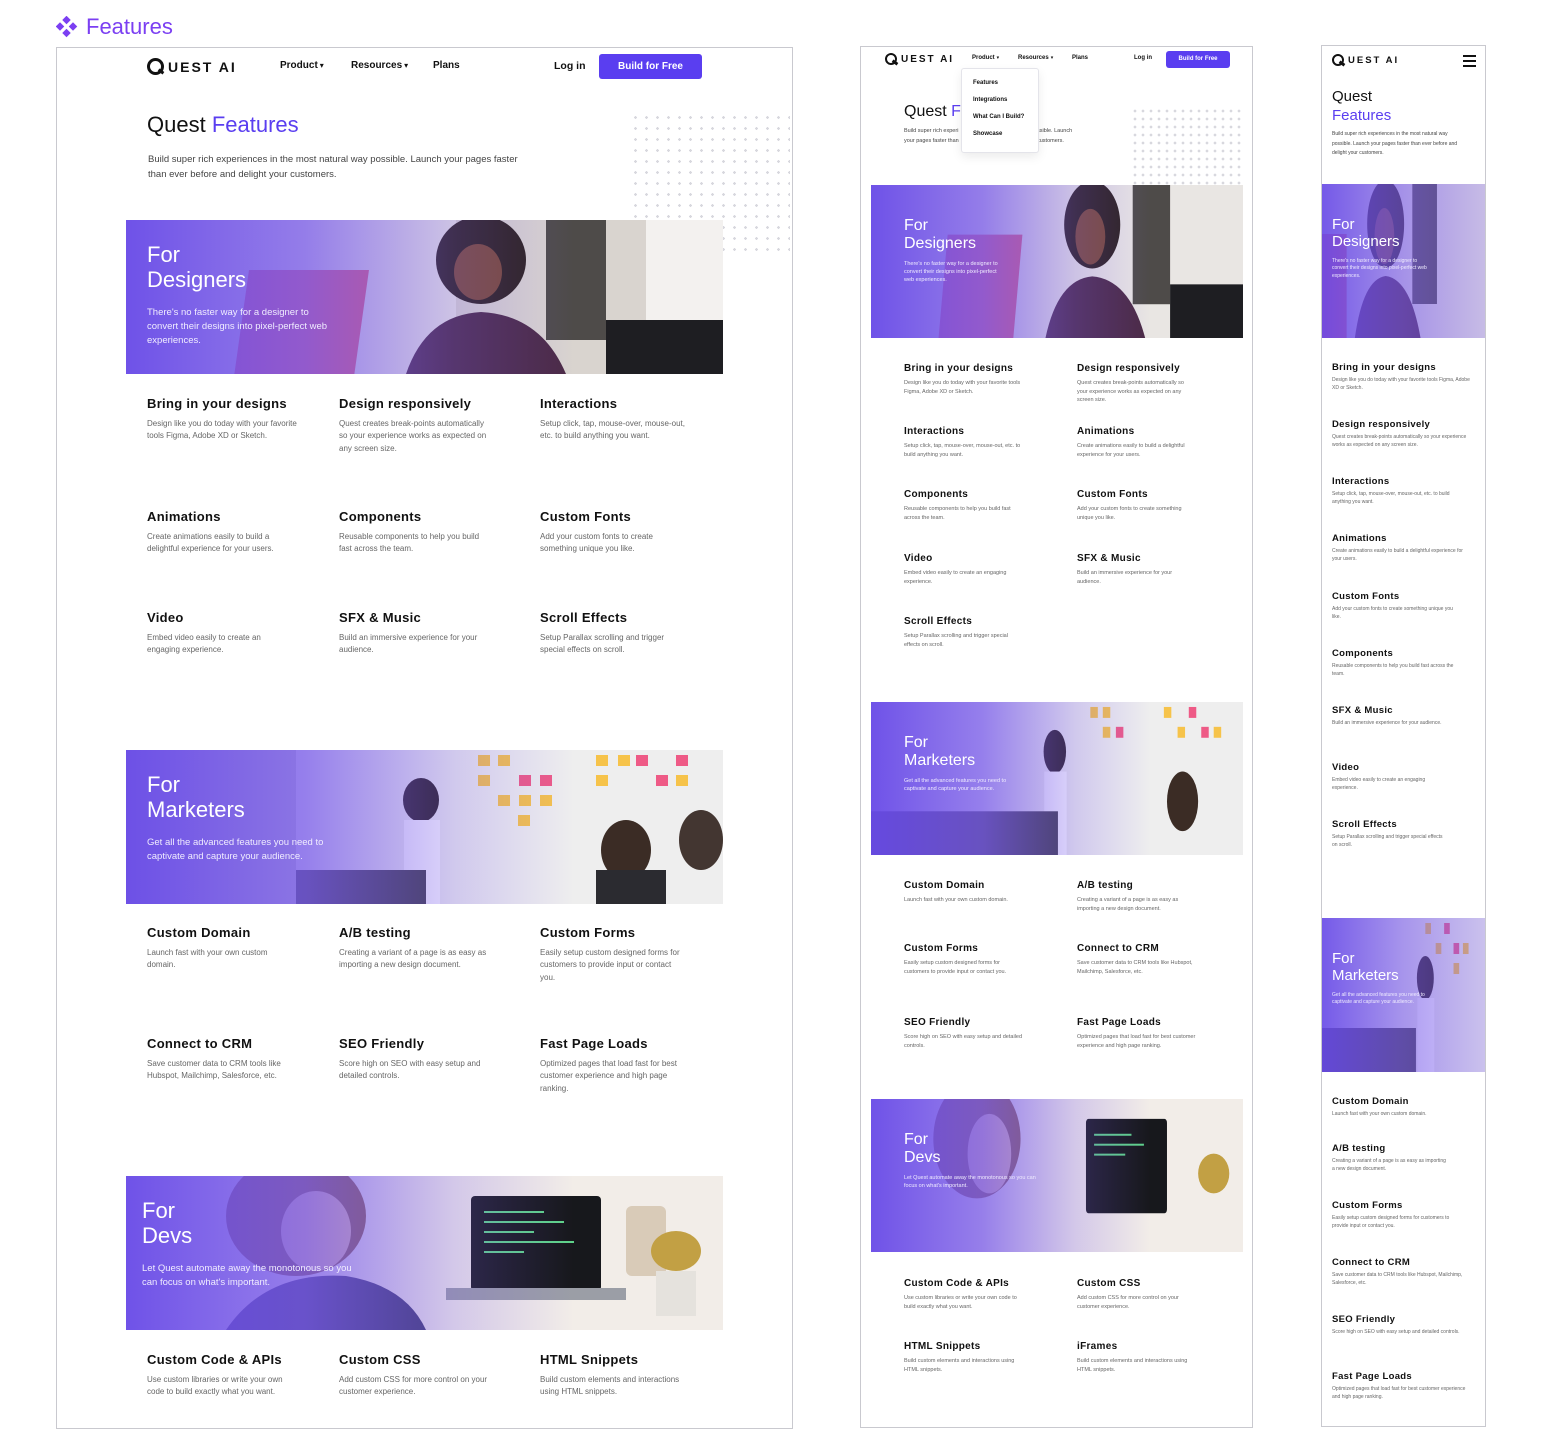  I want to click on dropdown-item-integrations: Integrations, so click(990, 100).